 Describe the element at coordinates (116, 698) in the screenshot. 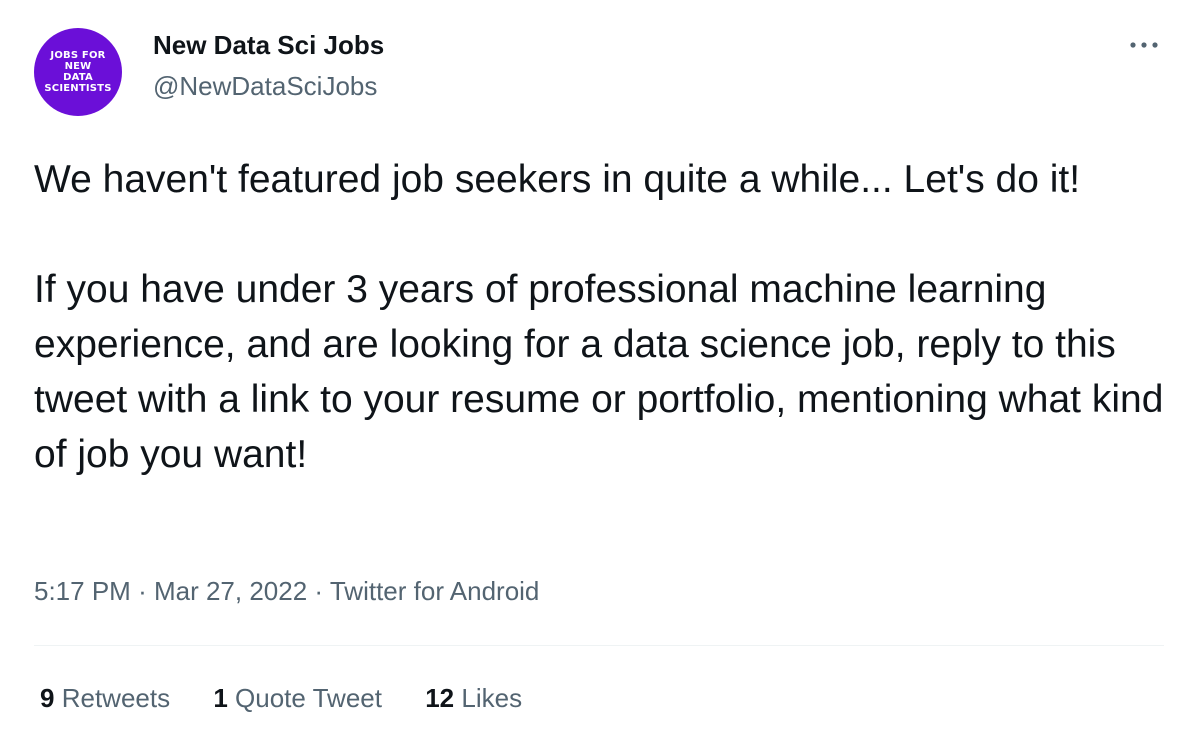

I see `retweets-label: Retweets` at that location.